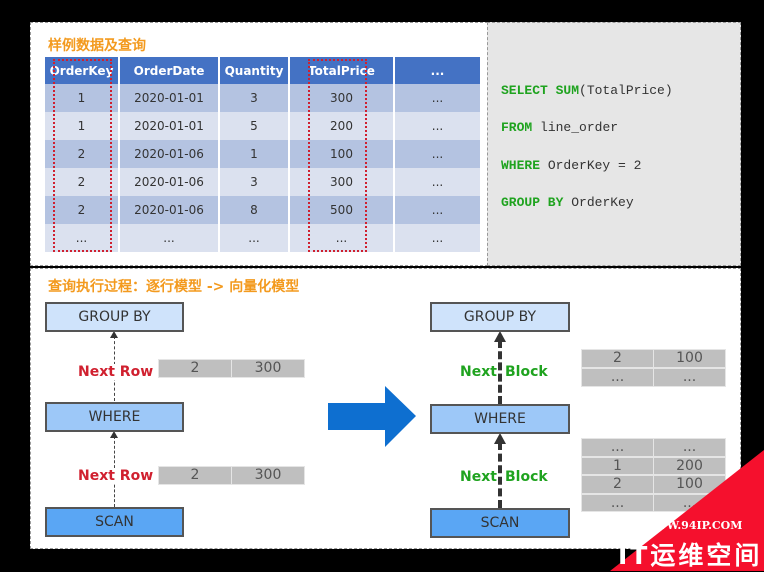 This screenshot has height=572, width=764. What do you see at coordinates (690, 555) in the screenshot?
I see `watermark-name: IT运维空间` at bounding box center [690, 555].